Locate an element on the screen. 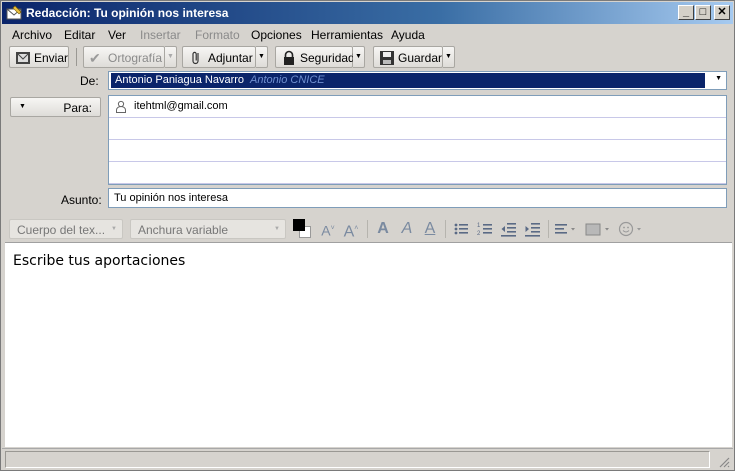 This screenshot has height=471, width=735. spelling-button: ✔ Ortografía is located at coordinates (124, 57).